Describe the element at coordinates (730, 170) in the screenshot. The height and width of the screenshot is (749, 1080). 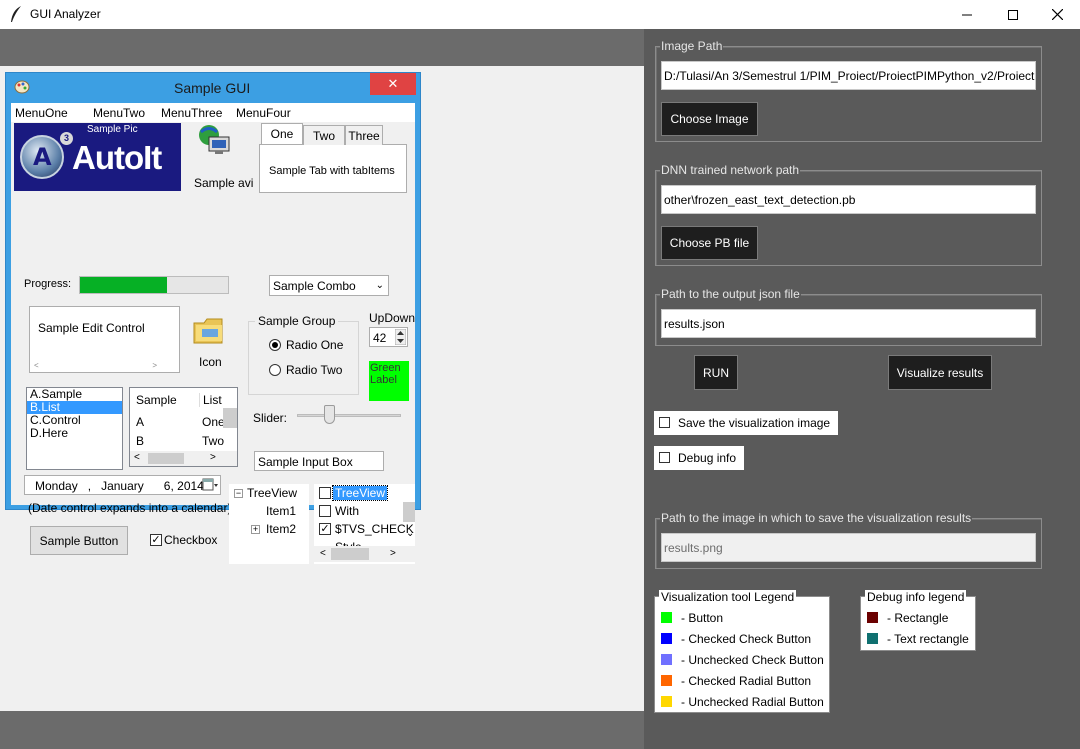
I see `dnn-path-legend: DNN trained network path` at that location.